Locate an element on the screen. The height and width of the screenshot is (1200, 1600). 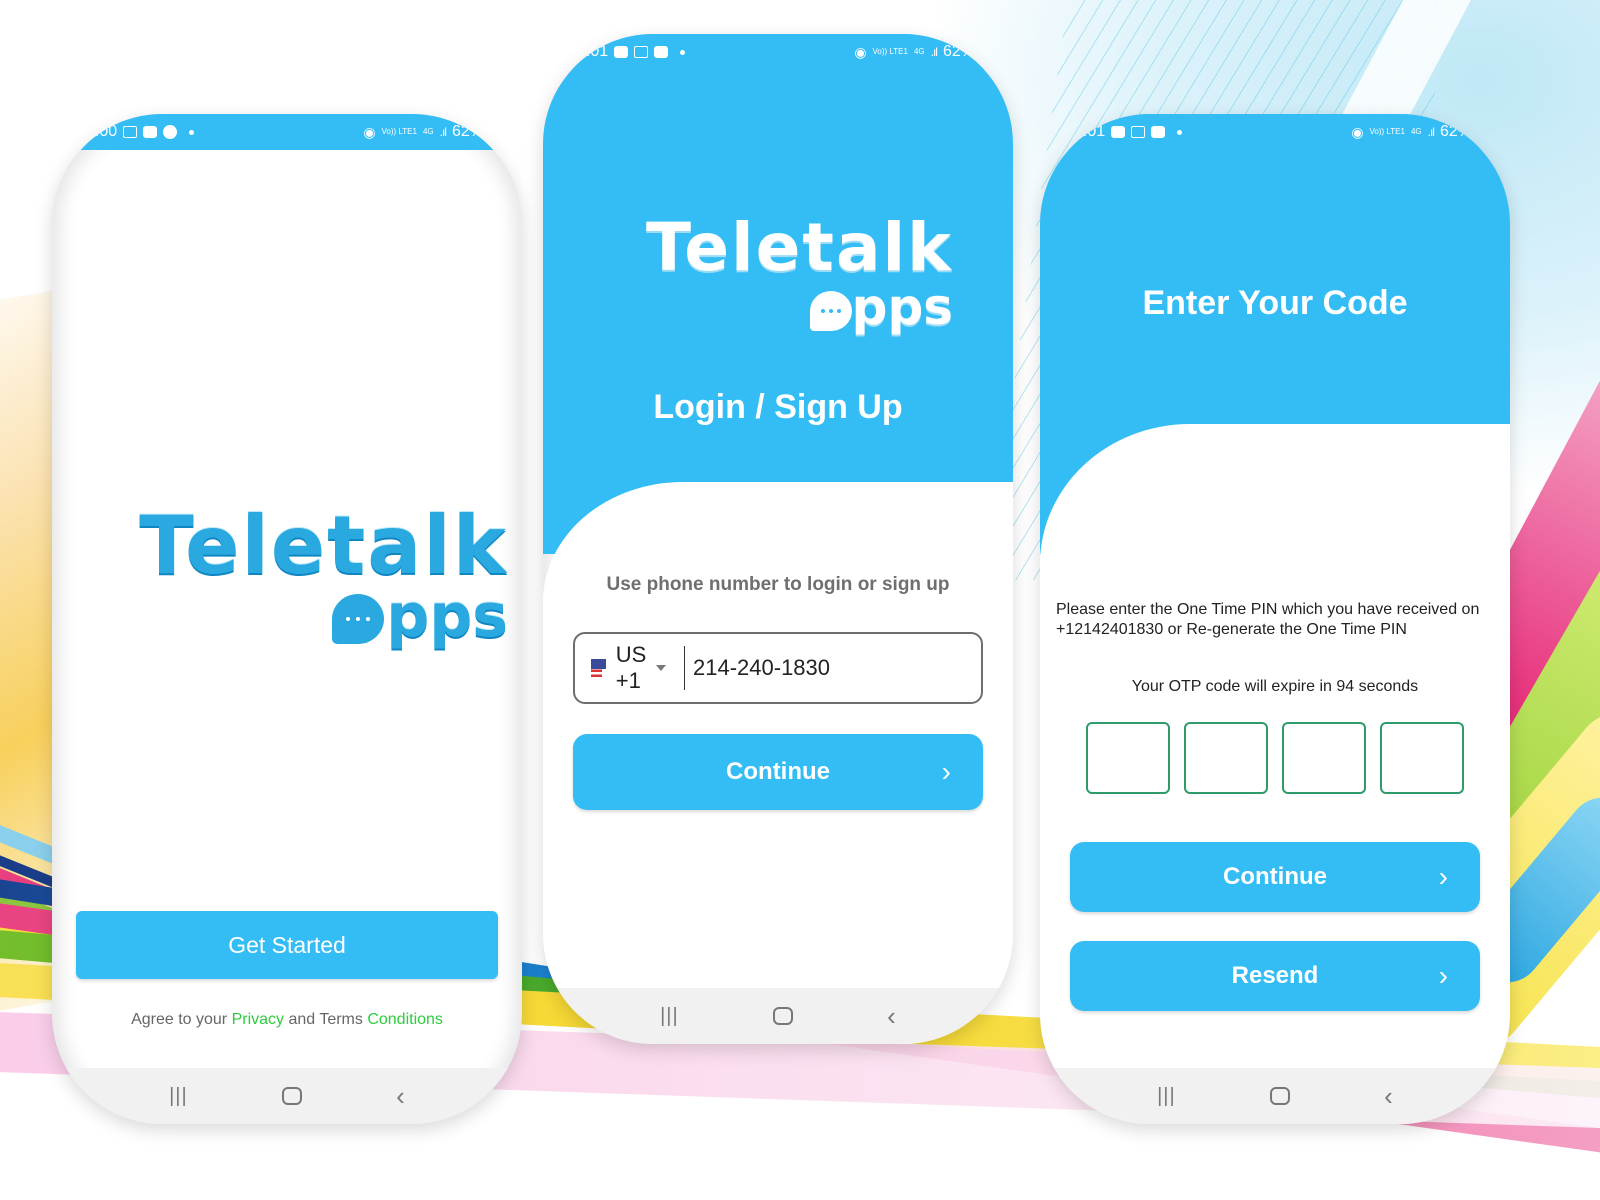
chat-bubble-icon is located at coordinates (170, 132).